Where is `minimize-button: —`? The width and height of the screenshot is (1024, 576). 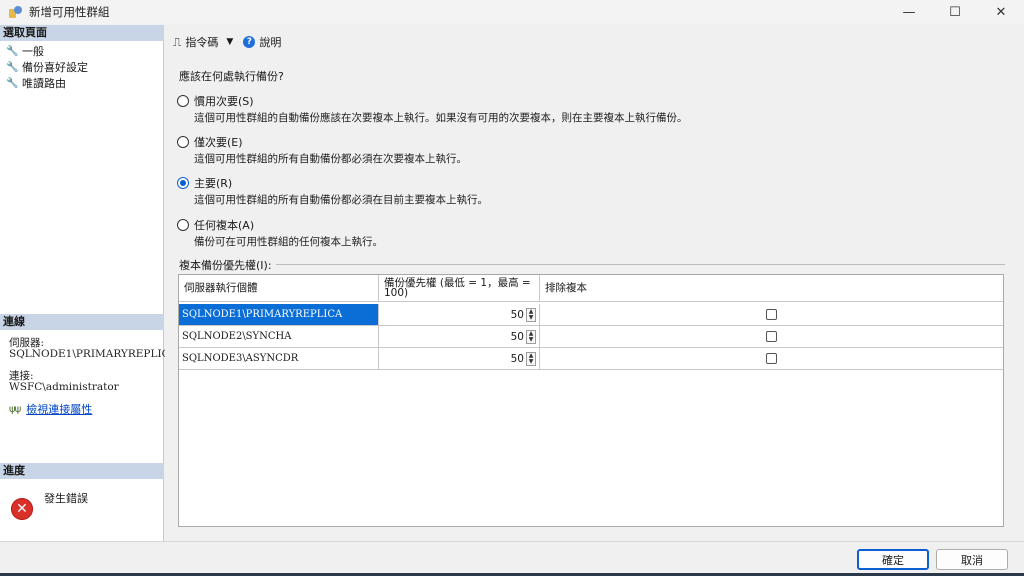 minimize-button: — is located at coordinates (909, 12).